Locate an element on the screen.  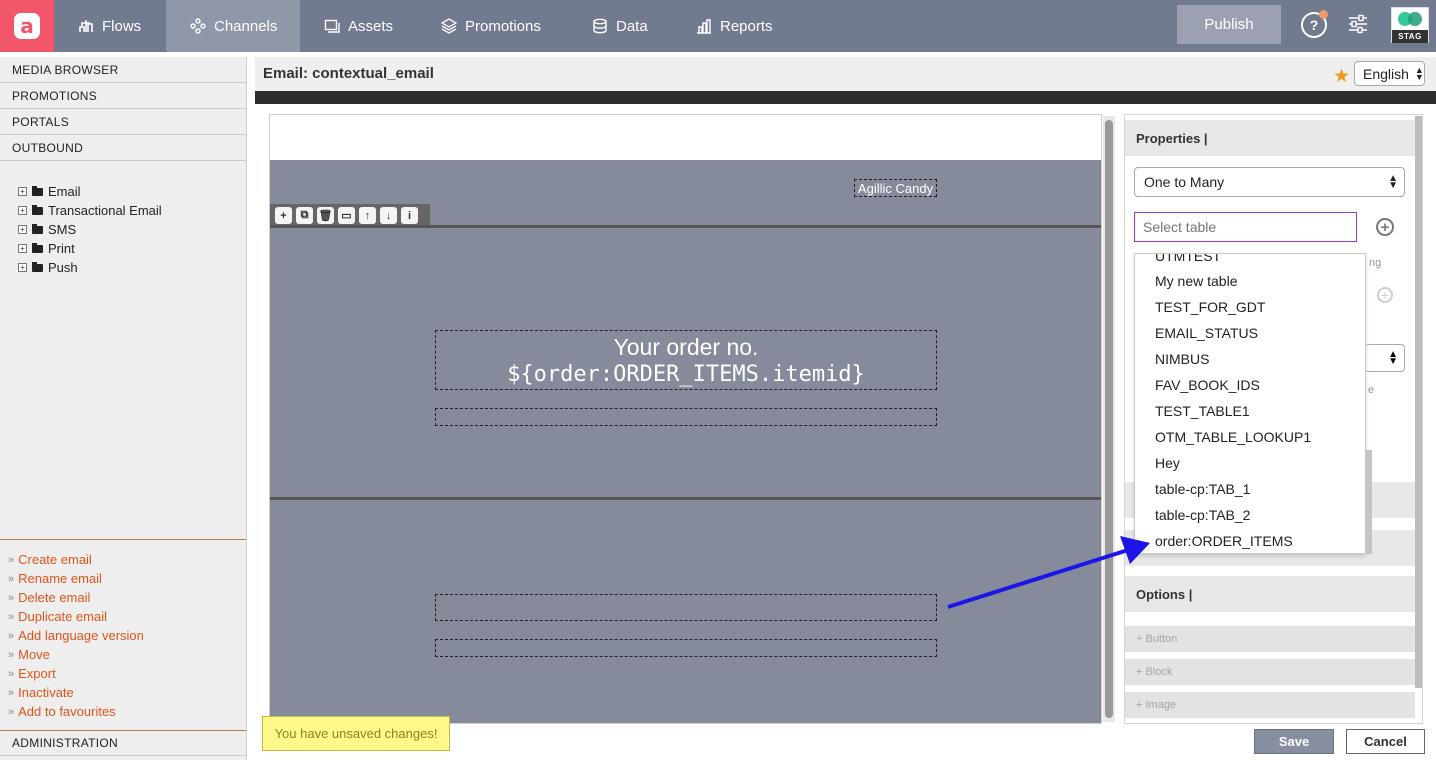
options-header: Options | is located at coordinates (1270, 594).